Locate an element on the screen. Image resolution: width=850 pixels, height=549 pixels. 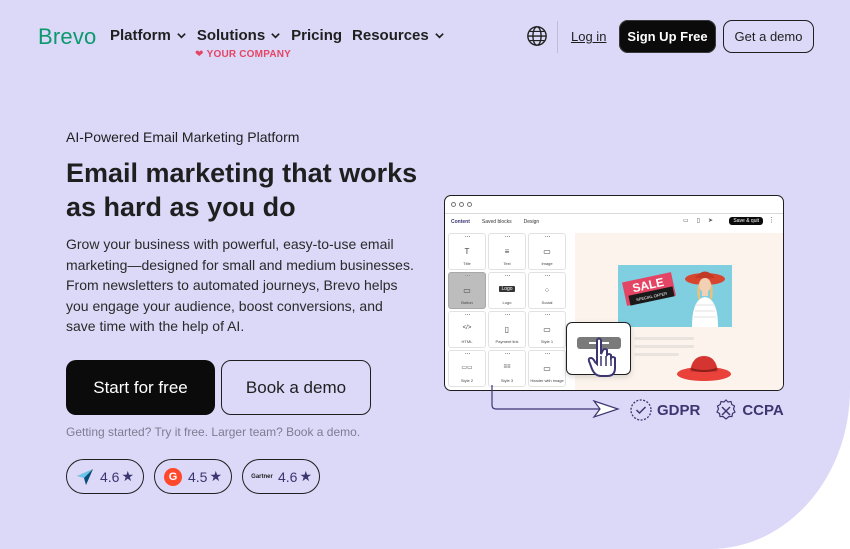
g2-icon: G is located at coordinates (173, 477).